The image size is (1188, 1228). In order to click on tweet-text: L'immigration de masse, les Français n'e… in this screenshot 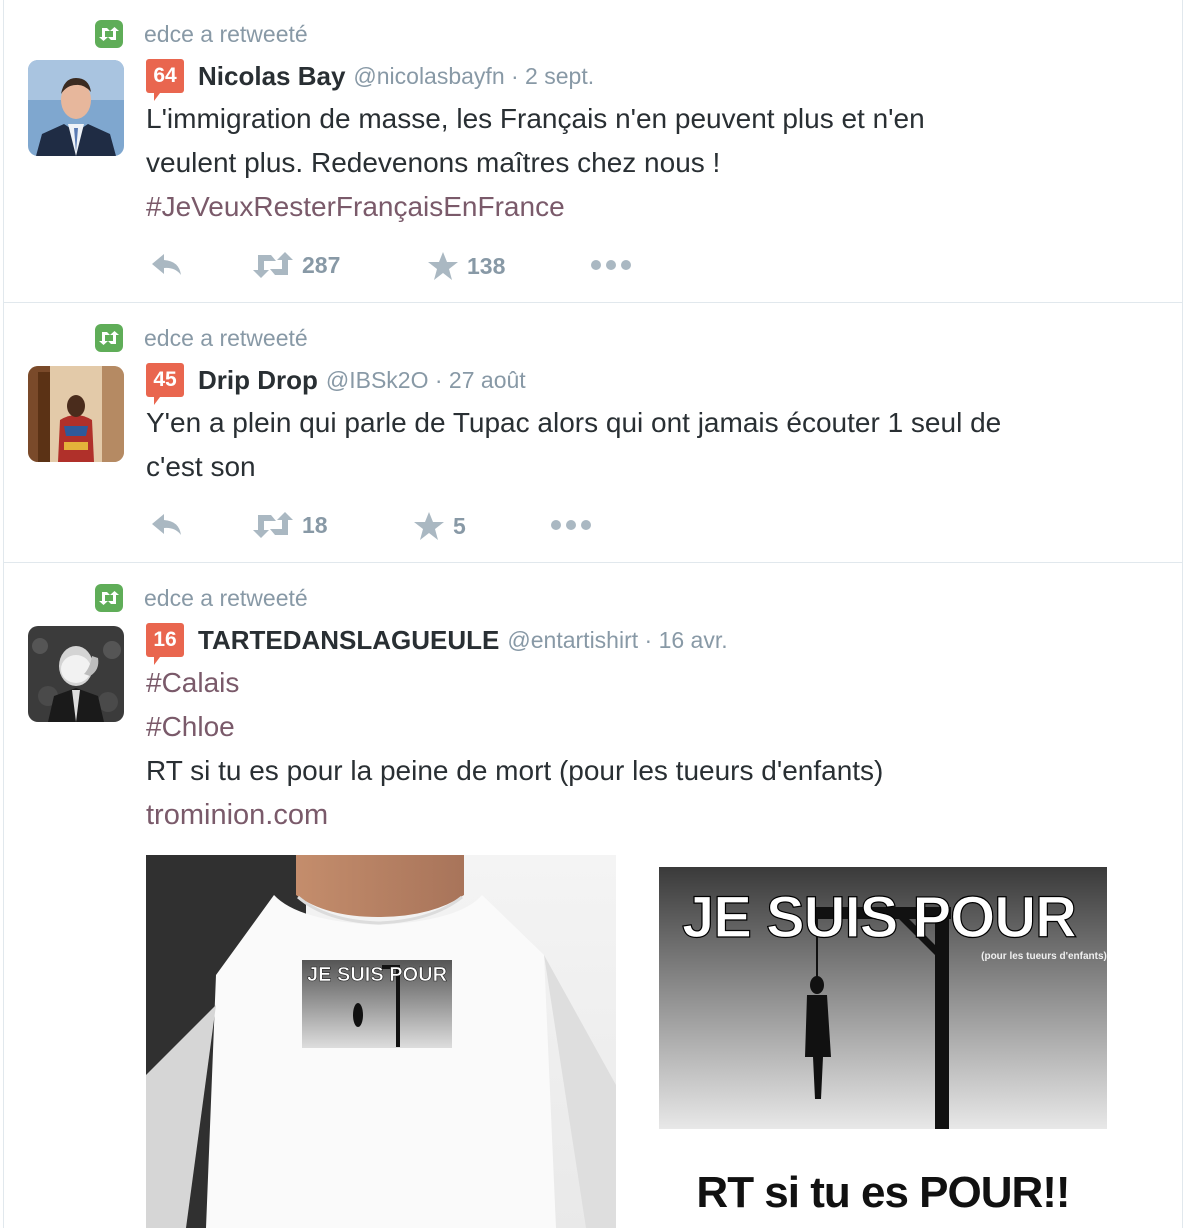, I will do `click(535, 163)`.